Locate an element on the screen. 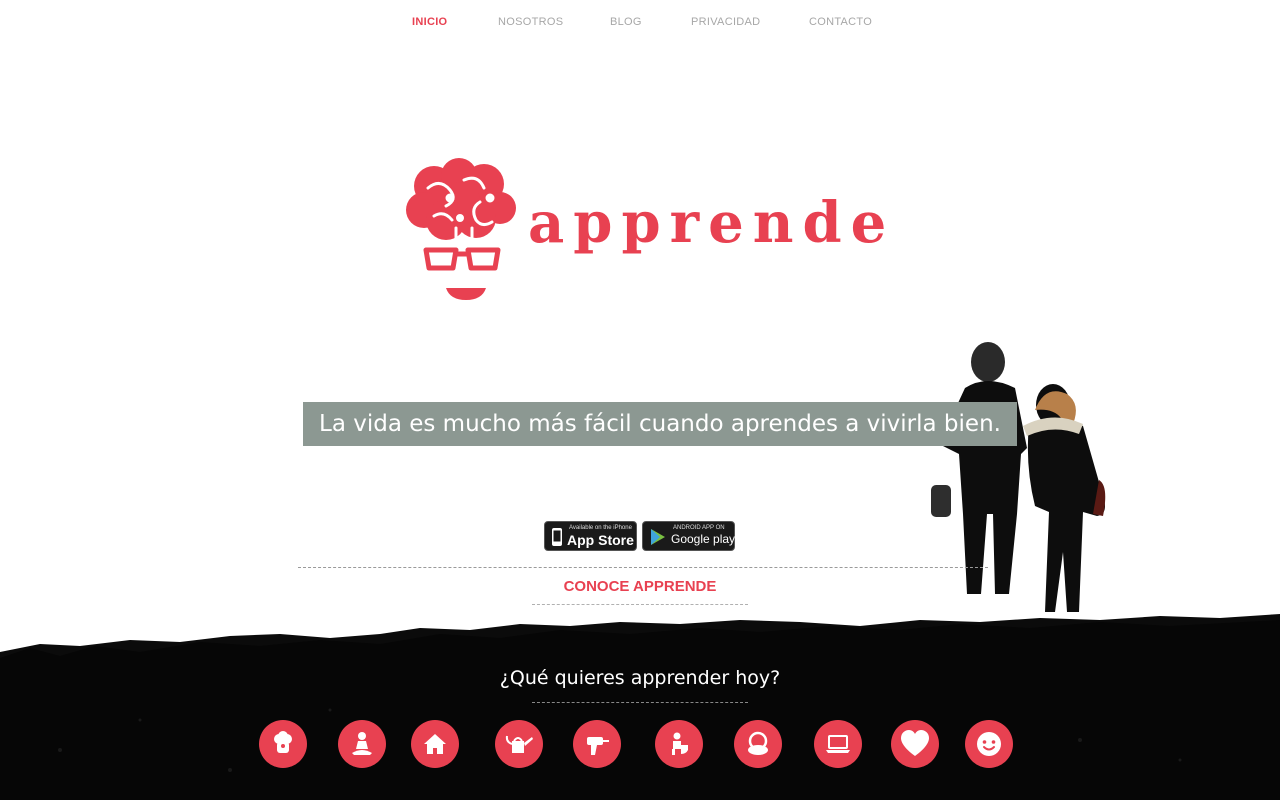 Image resolution: width=1280 pixels, height=800 pixels. google-play-button: ANDROID APP ON Google play is located at coordinates (688, 536).